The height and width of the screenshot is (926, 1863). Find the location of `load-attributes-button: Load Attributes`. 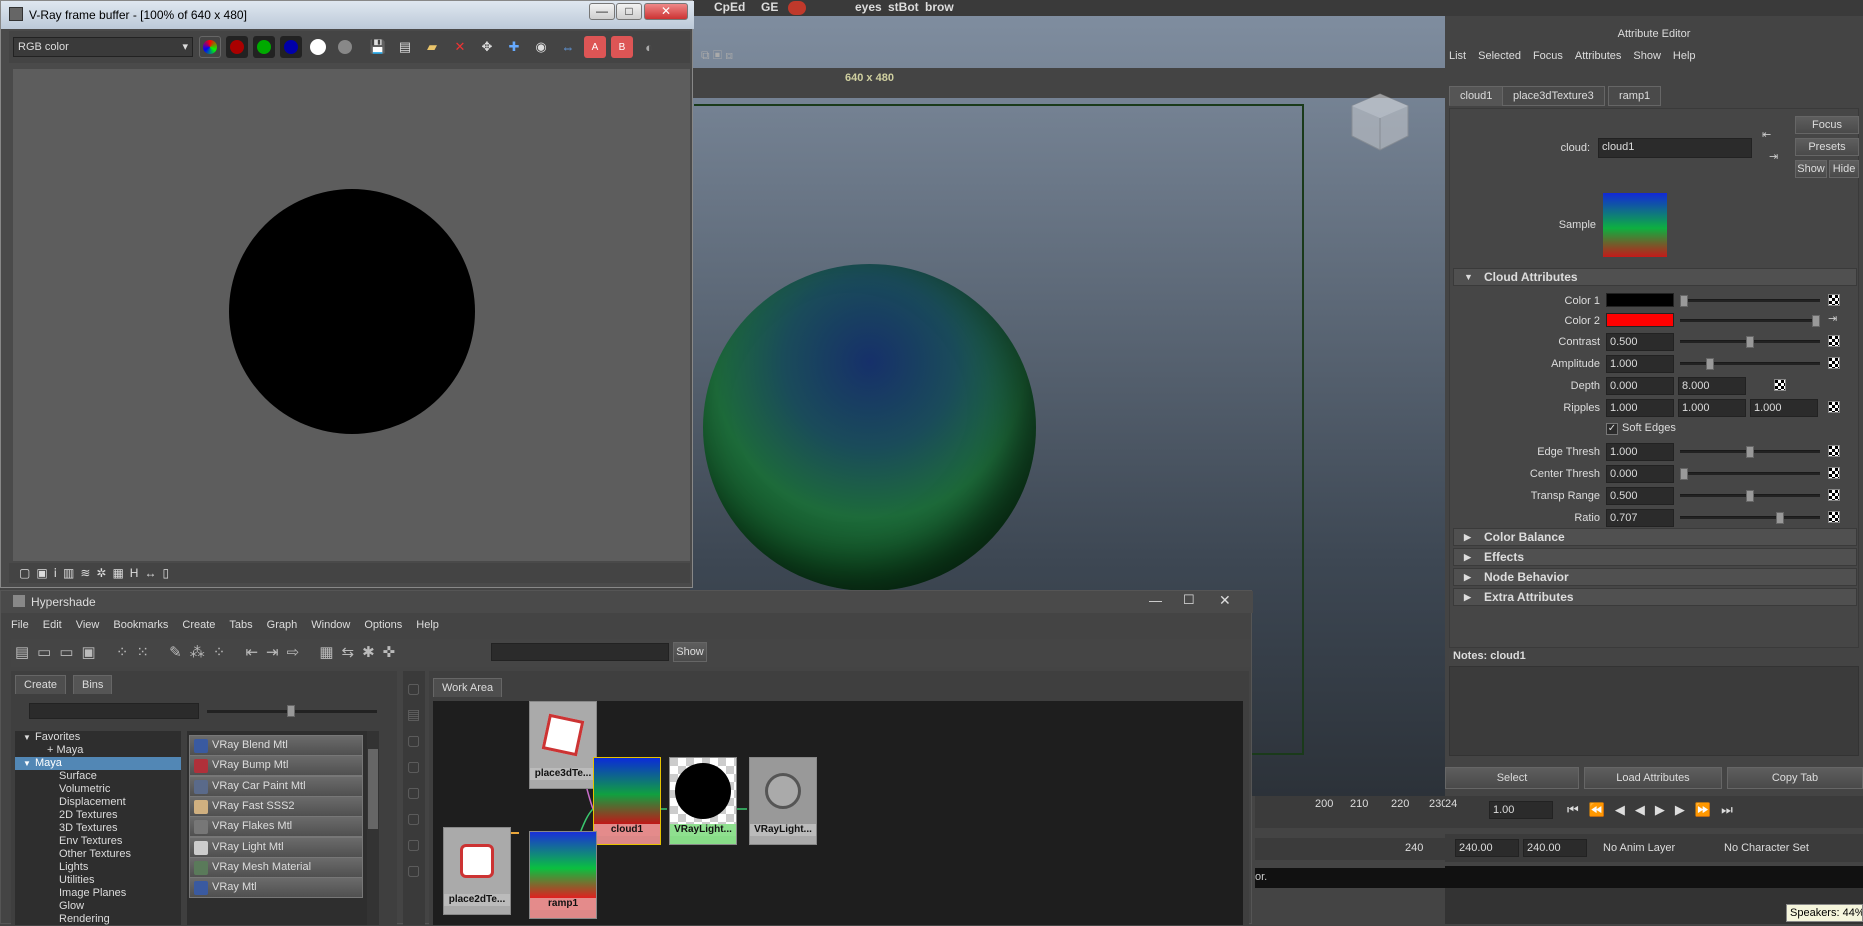

load-attributes-button: Load Attributes is located at coordinates (1653, 778).